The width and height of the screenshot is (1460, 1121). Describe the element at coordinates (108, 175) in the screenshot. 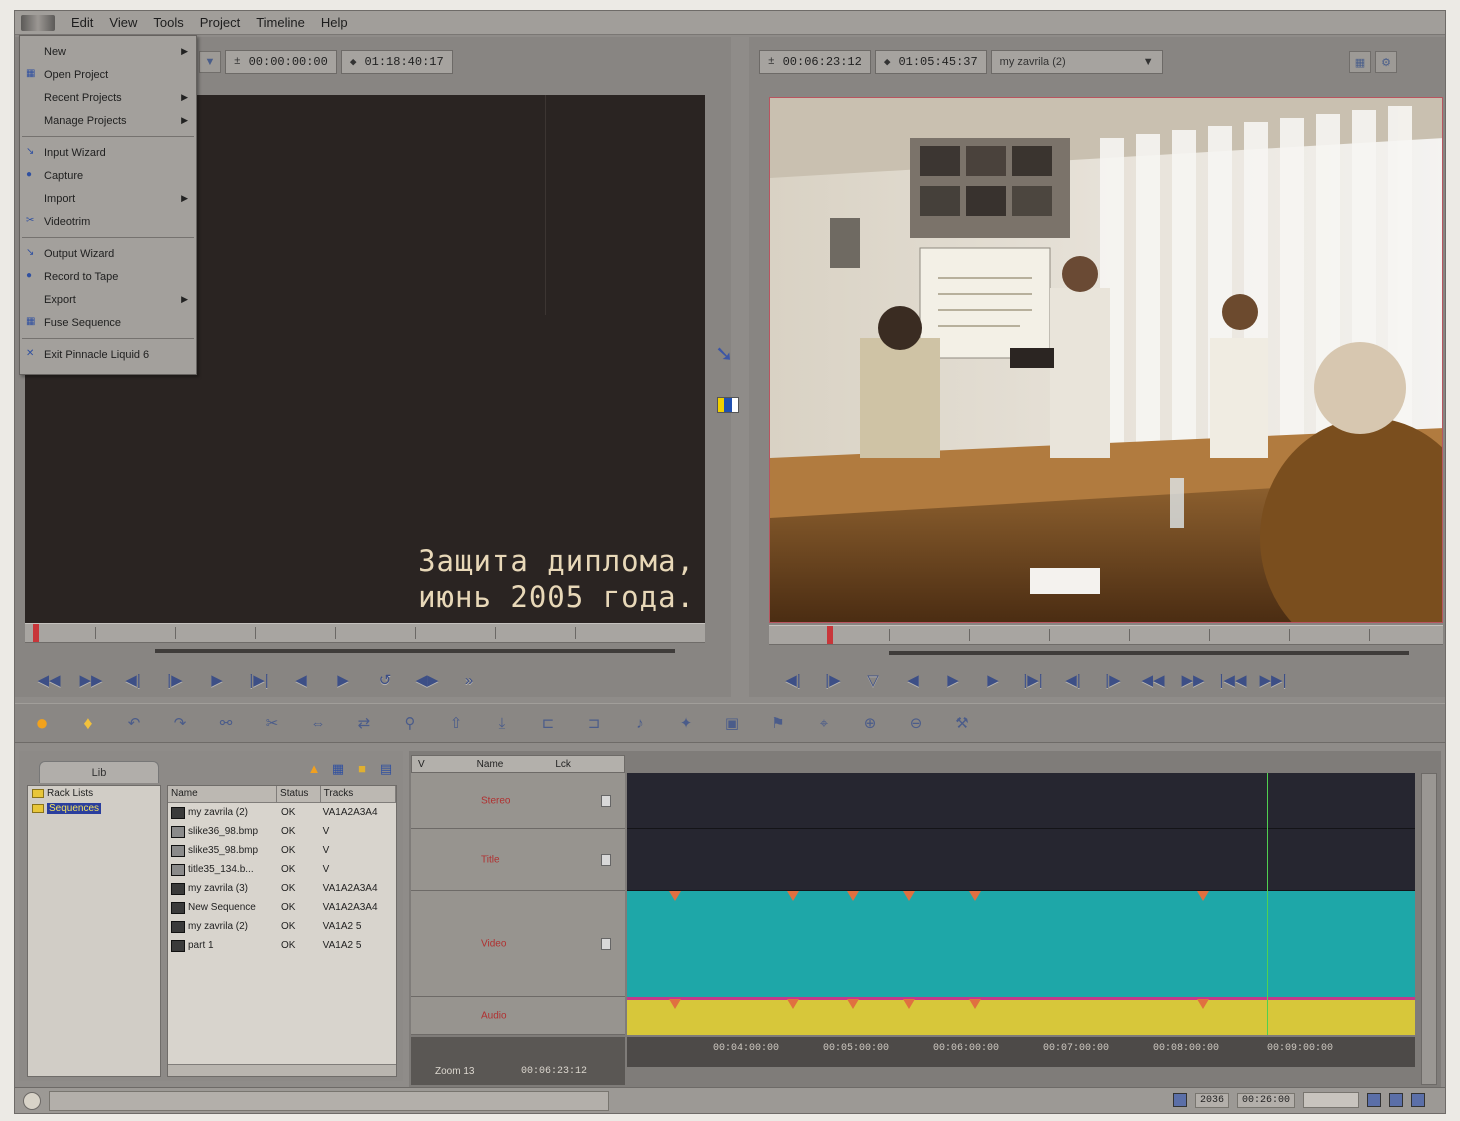

I see `file-menu-item: ● Capture` at that location.